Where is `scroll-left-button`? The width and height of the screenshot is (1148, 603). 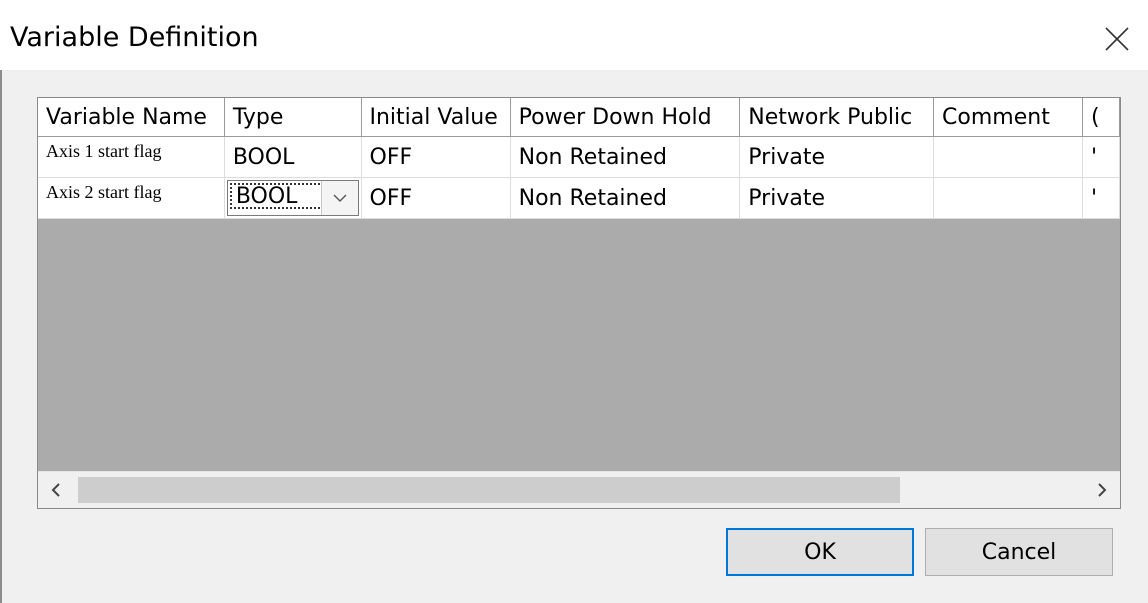
scroll-left-button is located at coordinates (56, 490).